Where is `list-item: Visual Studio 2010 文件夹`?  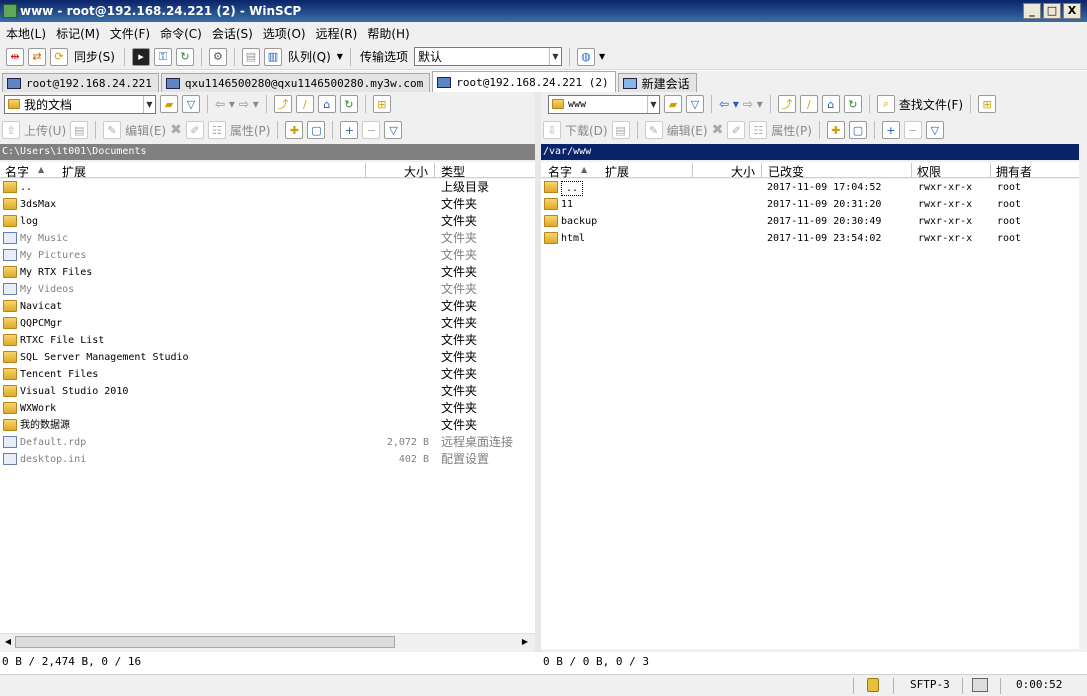 list-item: Visual Studio 2010 文件夹 is located at coordinates (267, 391).